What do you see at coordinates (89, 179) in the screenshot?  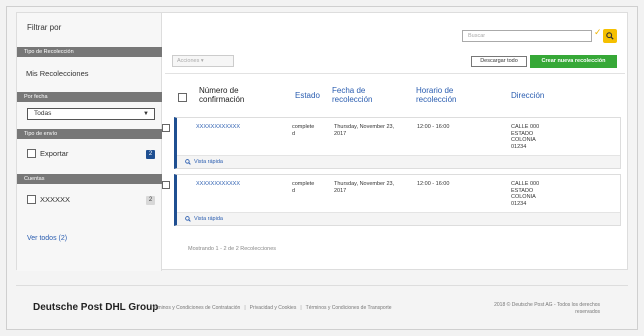 I see `section-header-accounts: Cuentas` at bounding box center [89, 179].